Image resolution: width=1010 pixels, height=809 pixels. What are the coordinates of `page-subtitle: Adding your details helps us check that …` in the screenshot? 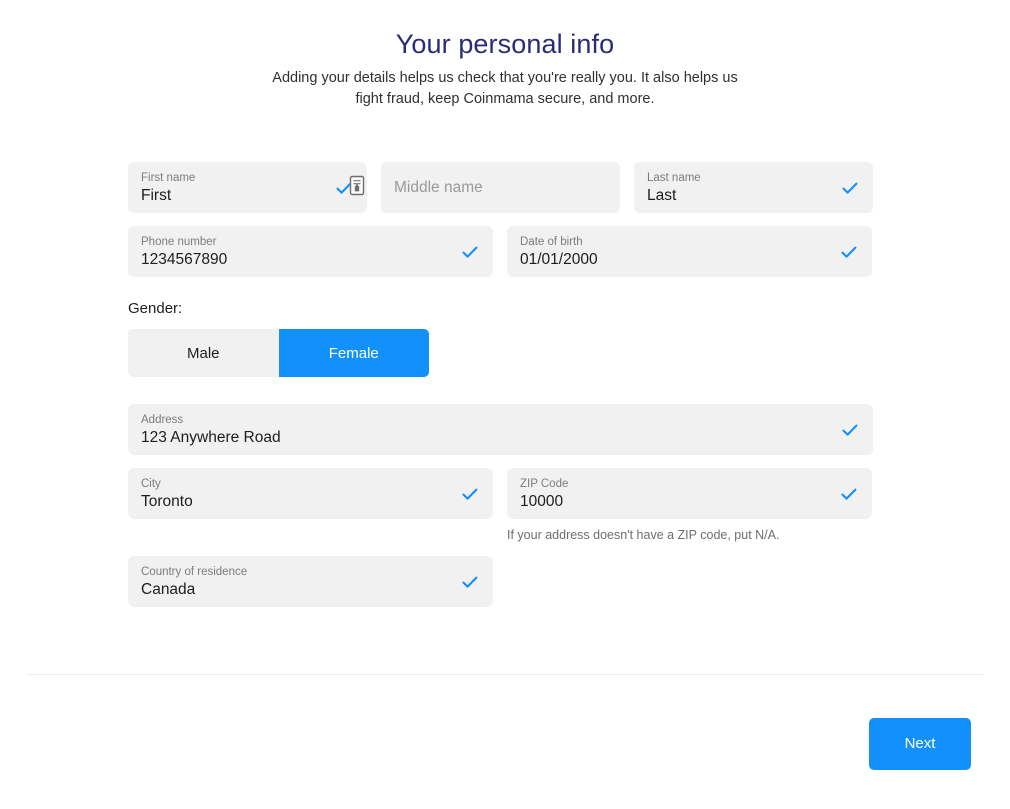 It's located at (505, 88).